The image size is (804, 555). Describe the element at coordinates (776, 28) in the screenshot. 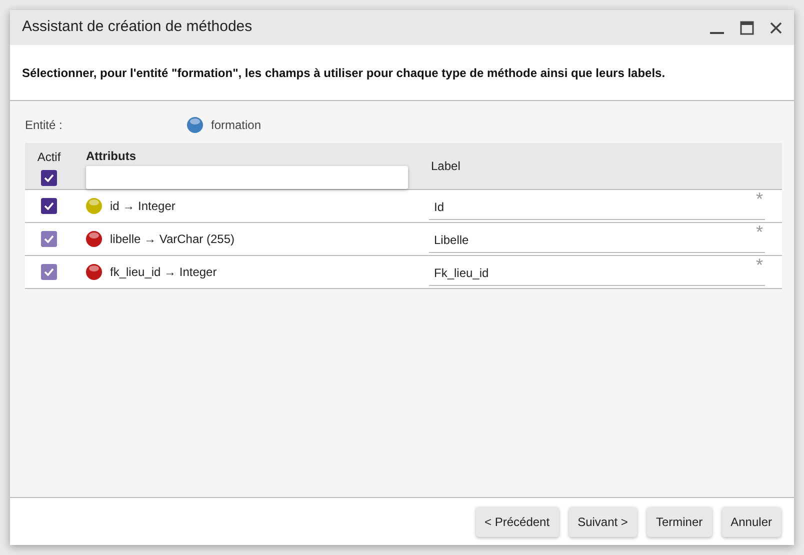

I see `close-icon` at that location.